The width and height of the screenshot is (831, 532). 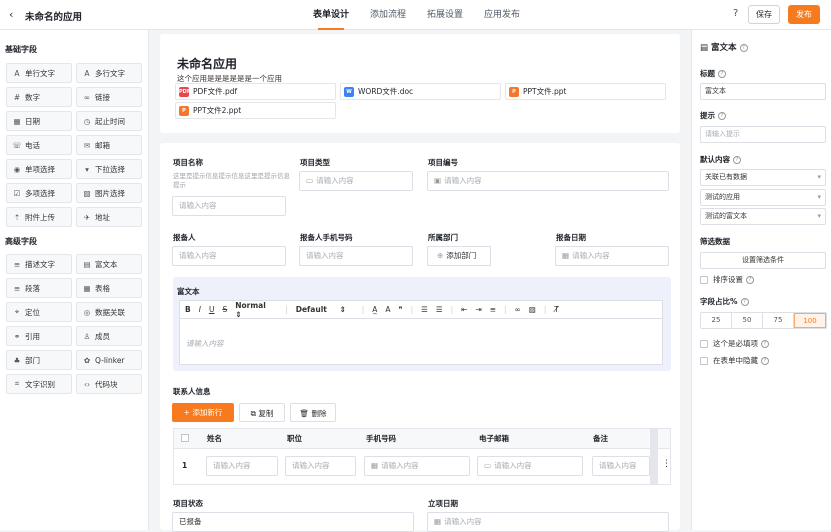 What do you see at coordinates (262, 412) in the screenshot?
I see `copy-button: ⧉ 复制` at bounding box center [262, 412].